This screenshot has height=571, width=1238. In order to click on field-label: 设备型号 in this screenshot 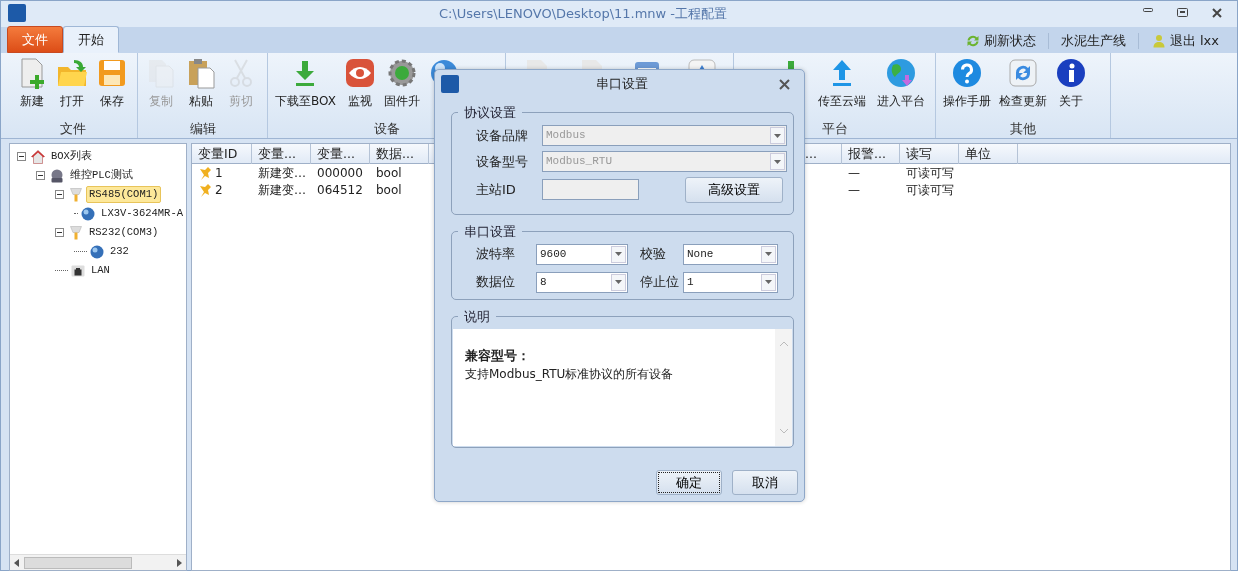, I will do `click(502, 161)`.